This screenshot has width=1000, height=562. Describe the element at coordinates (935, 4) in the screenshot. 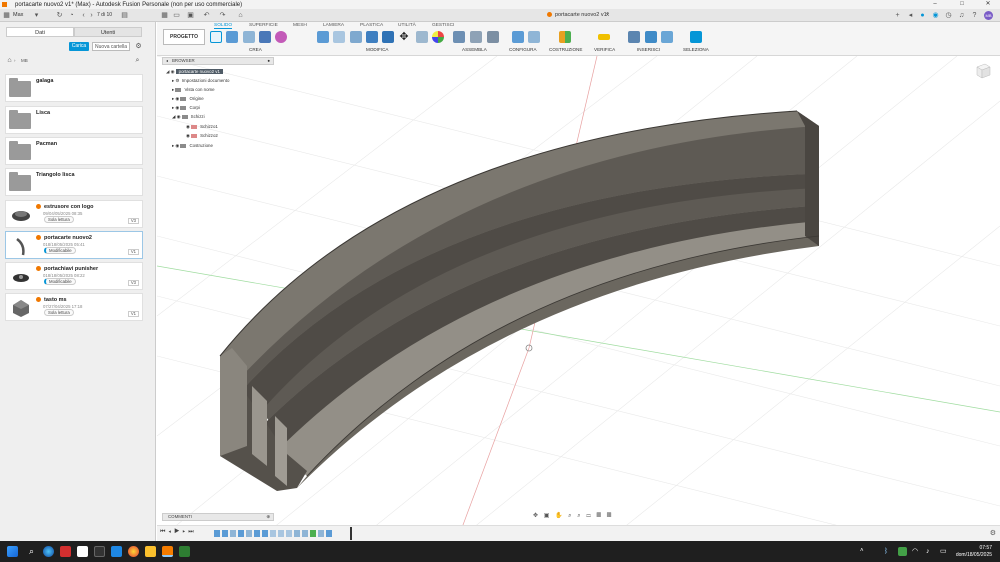

I see `minimize-button: –` at that location.